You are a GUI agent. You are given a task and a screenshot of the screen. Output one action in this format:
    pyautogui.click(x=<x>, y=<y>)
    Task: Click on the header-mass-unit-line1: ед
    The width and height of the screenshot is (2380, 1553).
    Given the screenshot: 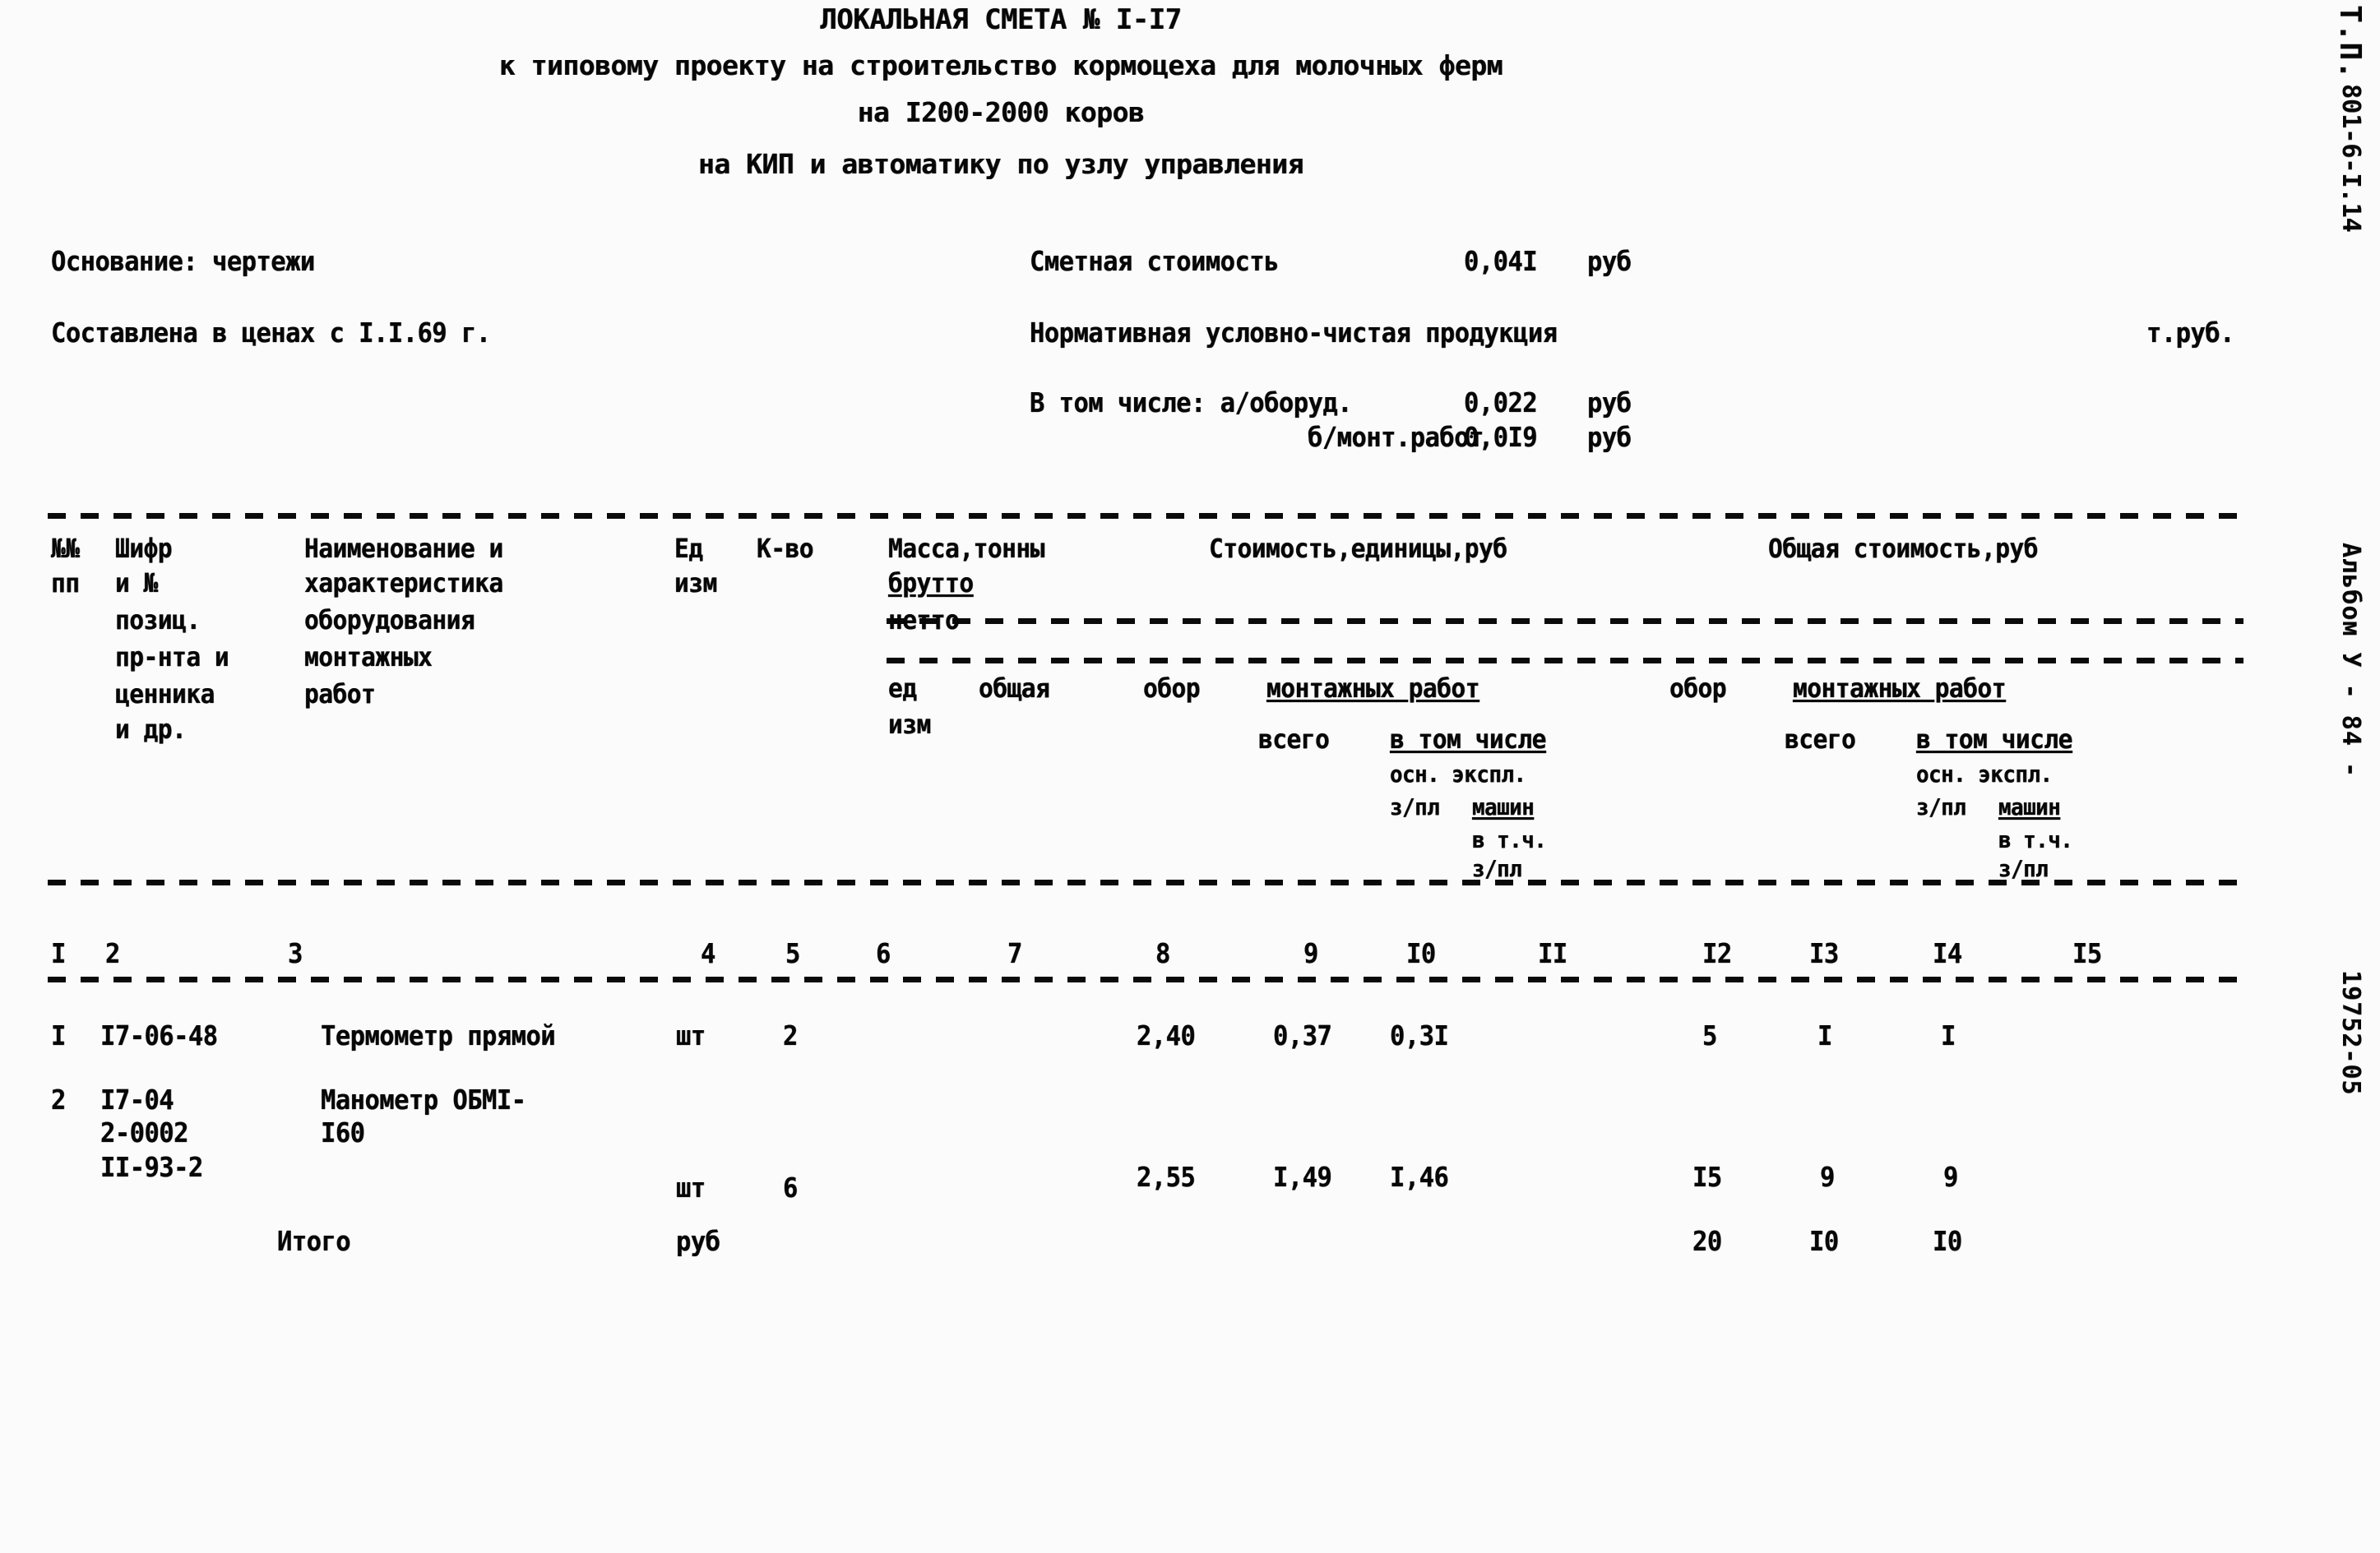 What is the action you would take?
    pyautogui.click(x=902, y=688)
    